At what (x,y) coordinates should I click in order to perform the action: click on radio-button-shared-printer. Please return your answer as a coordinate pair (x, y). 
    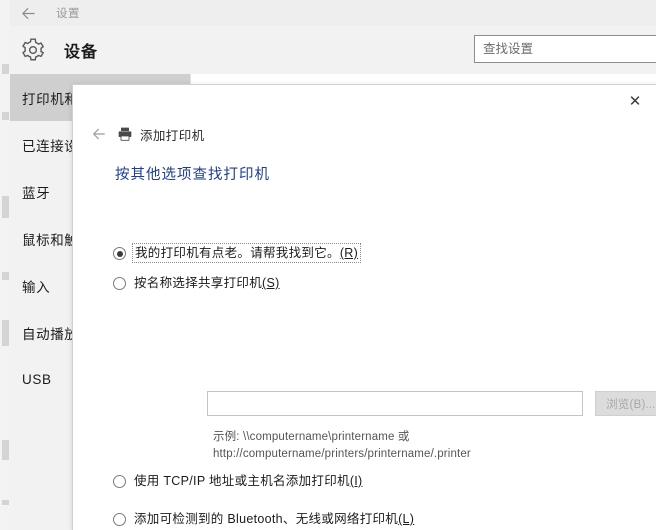
    Looking at the image, I should click on (119, 283).